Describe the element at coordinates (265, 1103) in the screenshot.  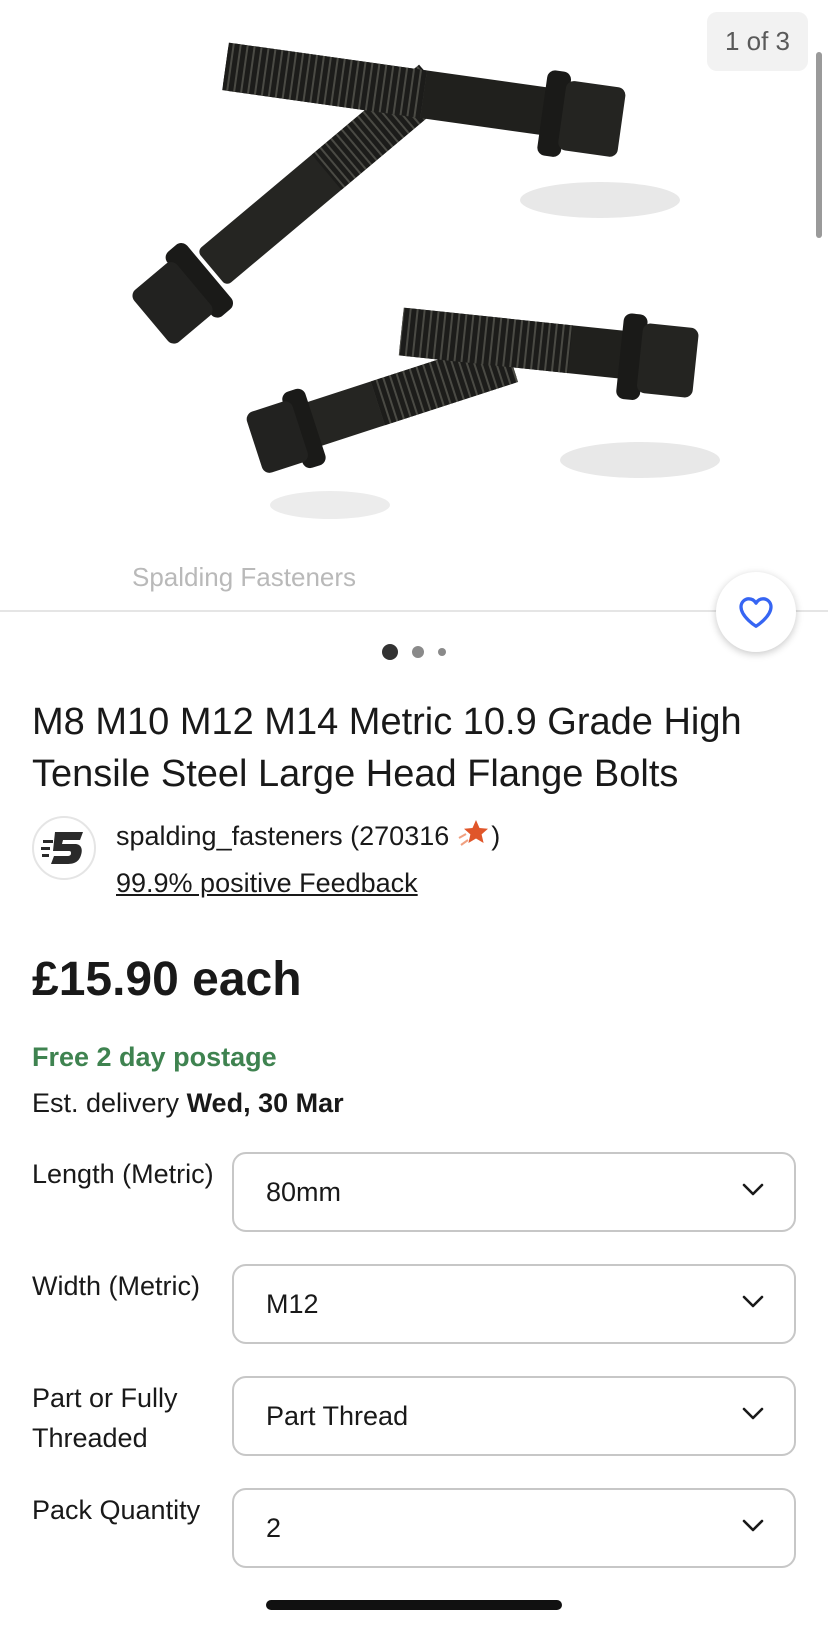
I see `delivery-date: Wed, 30 Mar` at that location.